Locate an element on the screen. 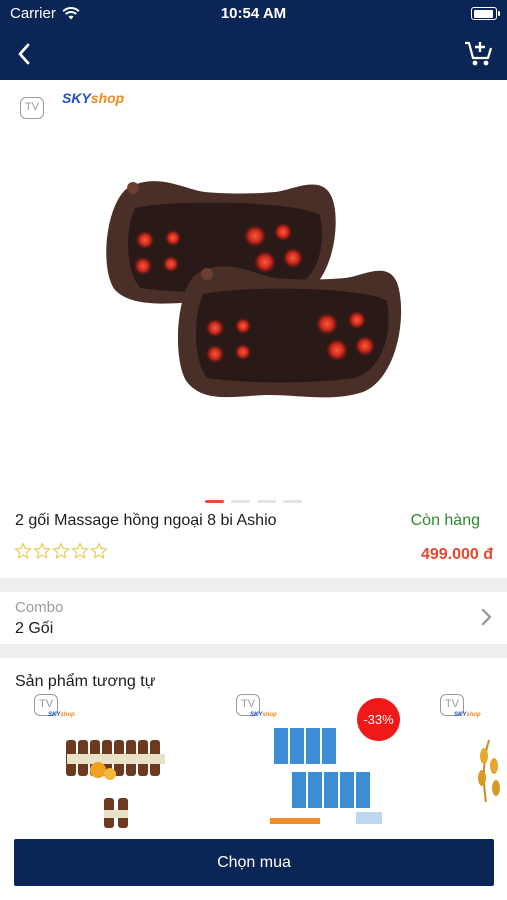 Image resolution: width=507 pixels, height=900 pixels. status-time: 10:54 AM is located at coordinates (253, 13).